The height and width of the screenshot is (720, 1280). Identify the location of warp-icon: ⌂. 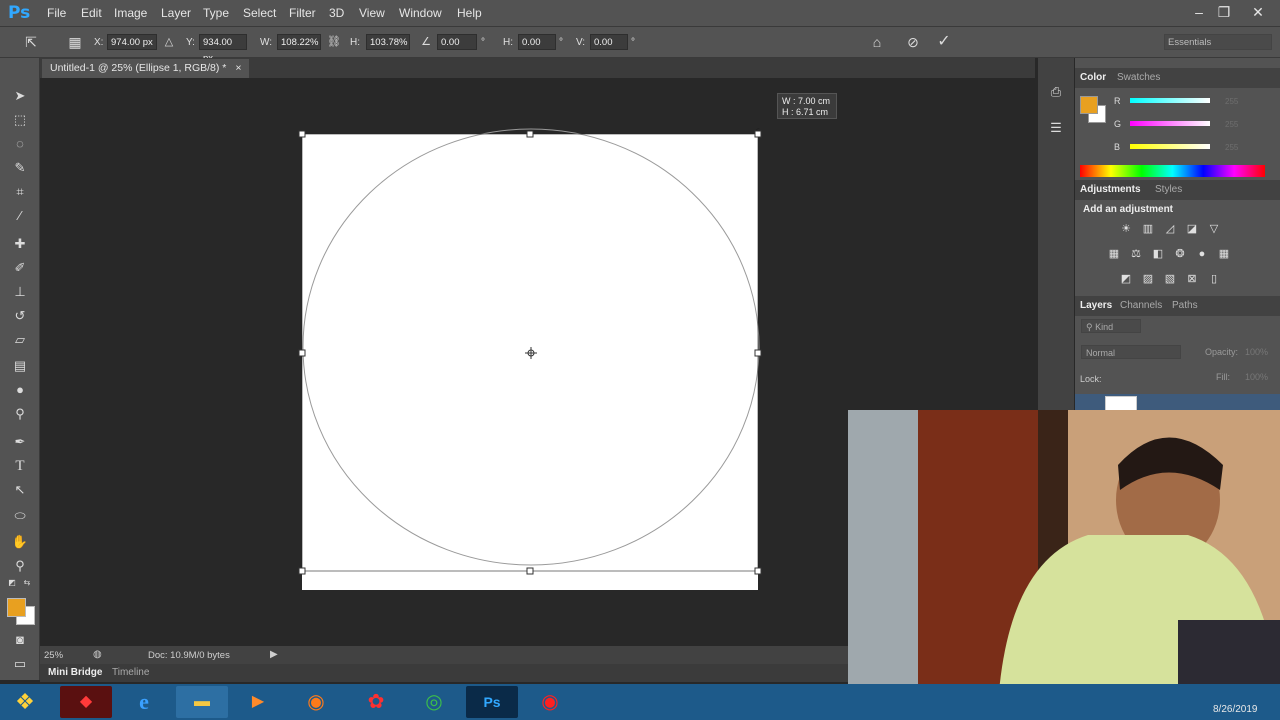
(877, 42).